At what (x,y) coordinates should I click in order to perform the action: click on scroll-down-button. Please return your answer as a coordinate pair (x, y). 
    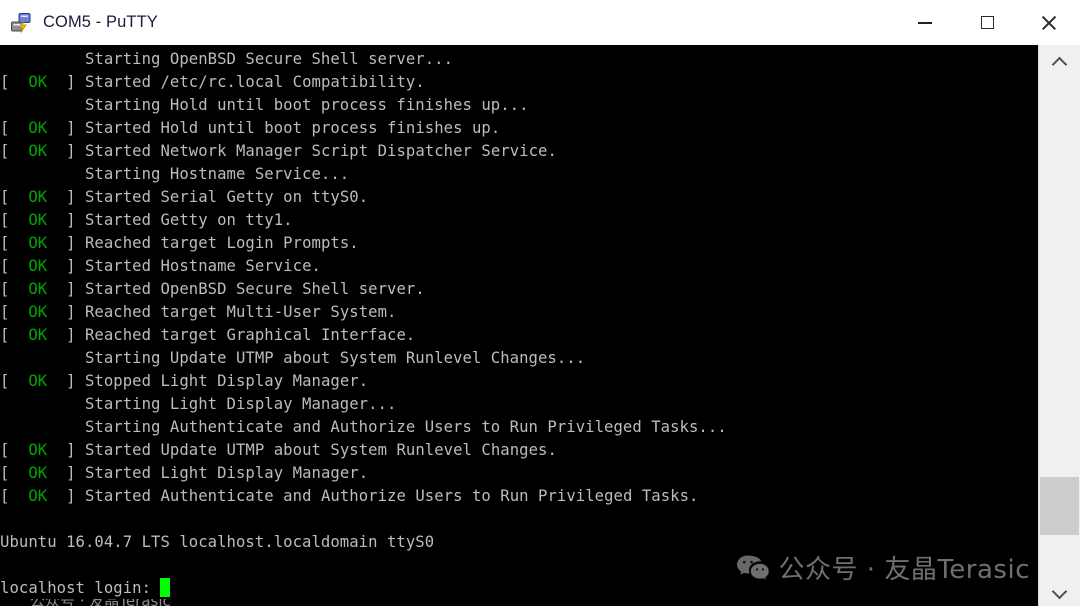
    Looking at the image, I should click on (1059, 589).